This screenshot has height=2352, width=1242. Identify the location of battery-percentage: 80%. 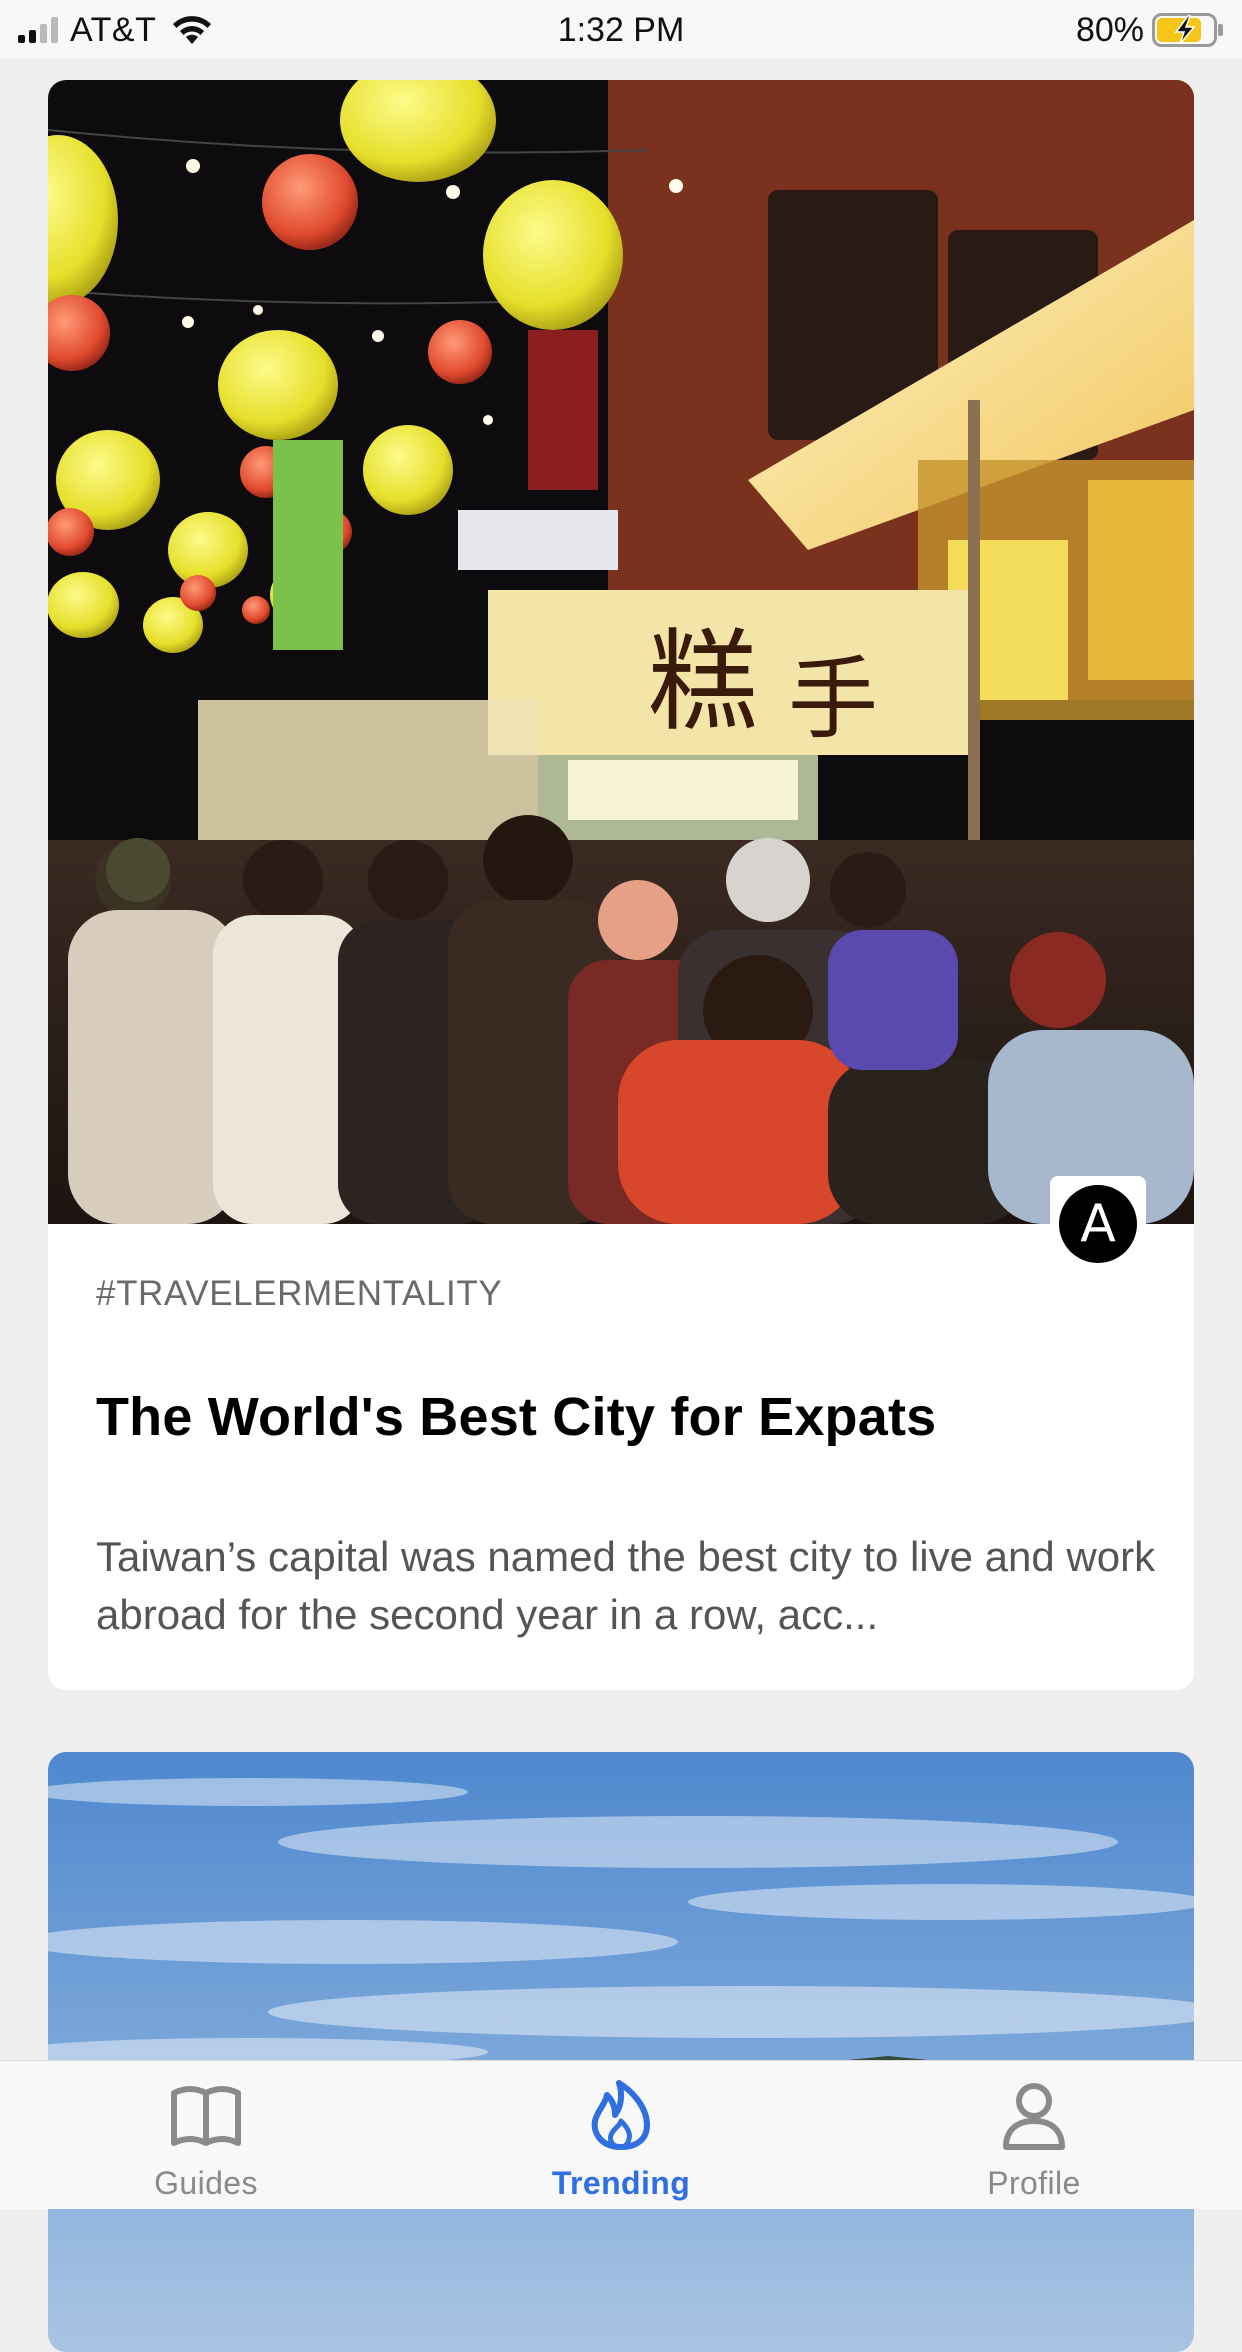
(1109, 29).